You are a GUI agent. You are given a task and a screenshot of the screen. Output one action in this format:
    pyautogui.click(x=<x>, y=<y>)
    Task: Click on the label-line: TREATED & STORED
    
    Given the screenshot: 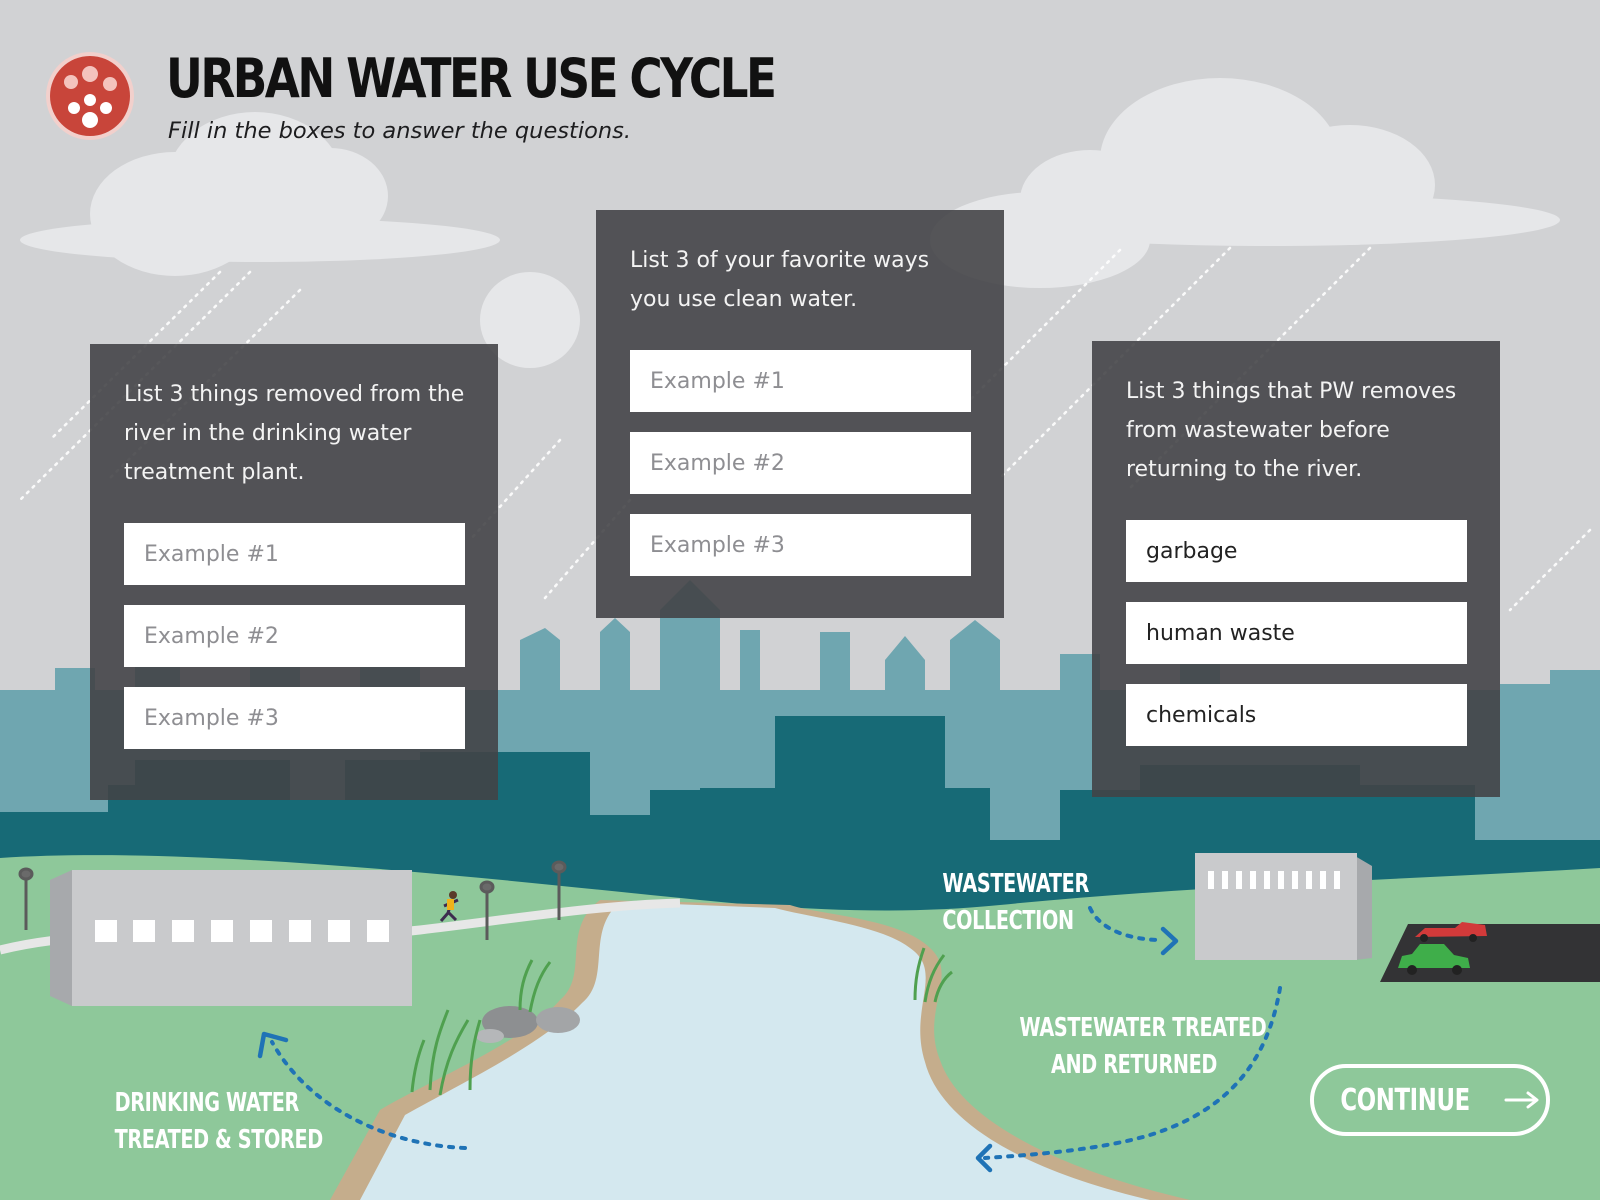 What is the action you would take?
    pyautogui.click(x=219, y=1140)
    